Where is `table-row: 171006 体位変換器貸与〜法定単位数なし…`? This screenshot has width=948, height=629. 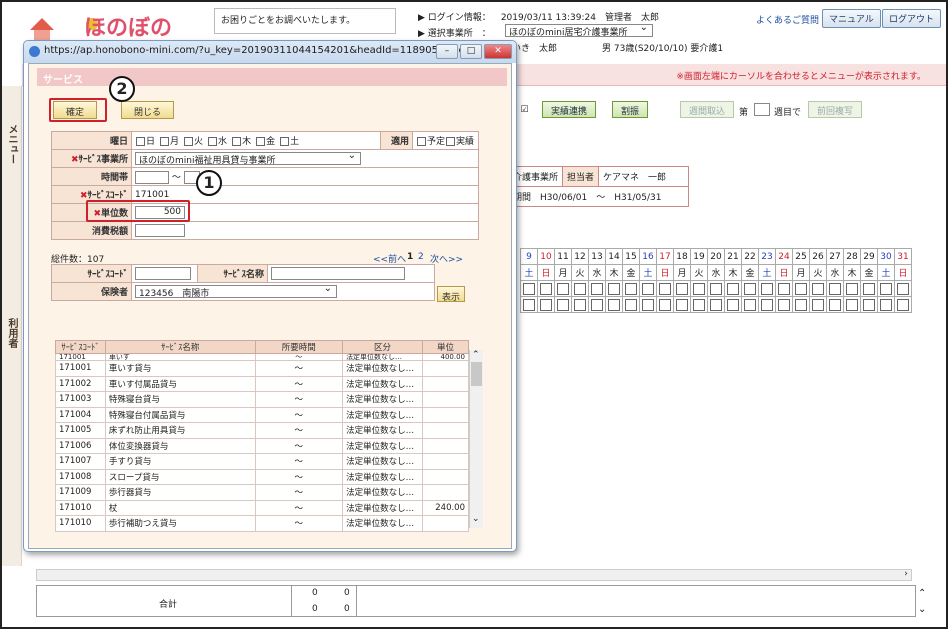 table-row: 171006 体位変換器貸与〜法定単位数なし… is located at coordinates (262, 445).